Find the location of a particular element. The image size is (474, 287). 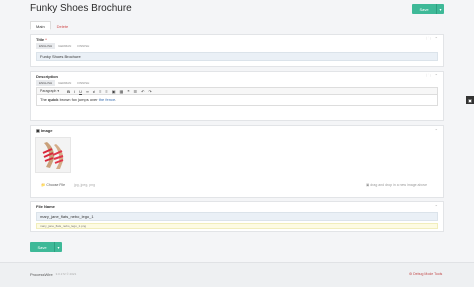

file-name-label: File Name is located at coordinates (45, 206).